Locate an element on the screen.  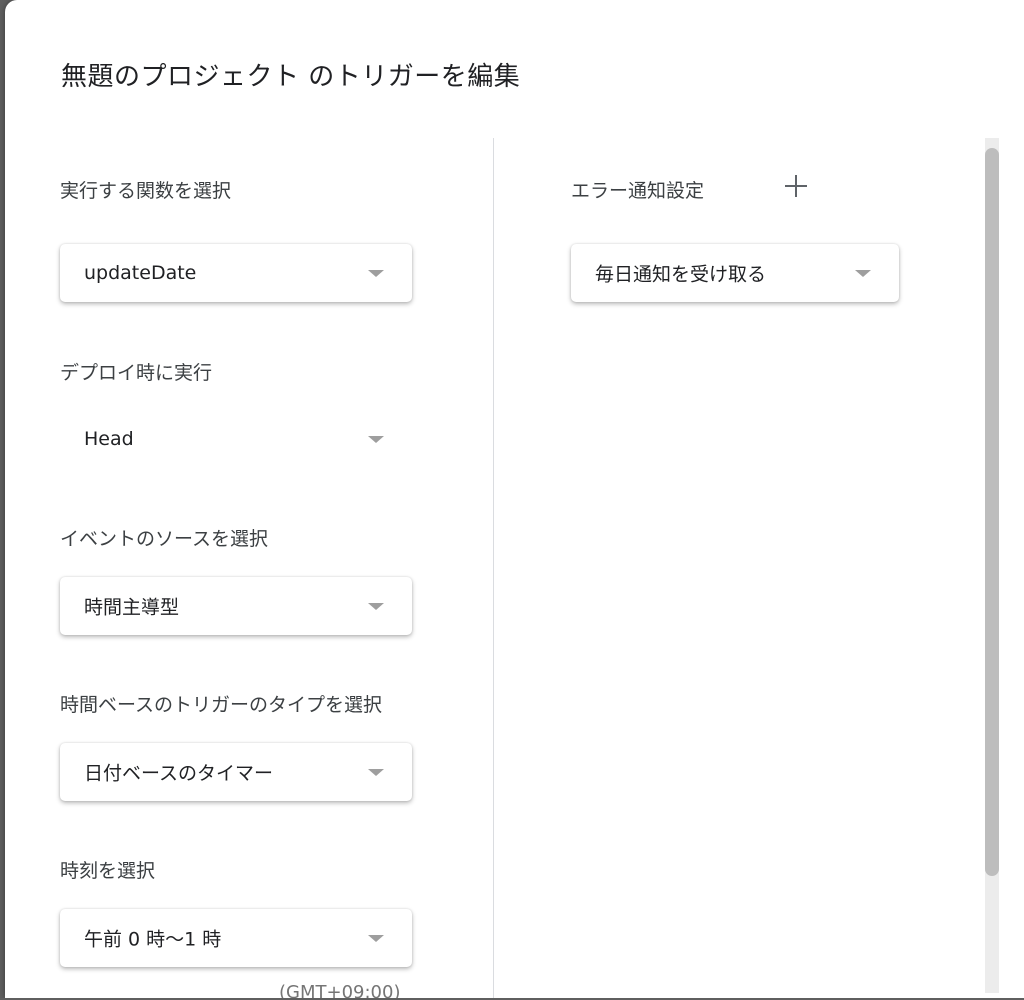
function-label: 実行する関数を選択 is located at coordinates (146, 191).